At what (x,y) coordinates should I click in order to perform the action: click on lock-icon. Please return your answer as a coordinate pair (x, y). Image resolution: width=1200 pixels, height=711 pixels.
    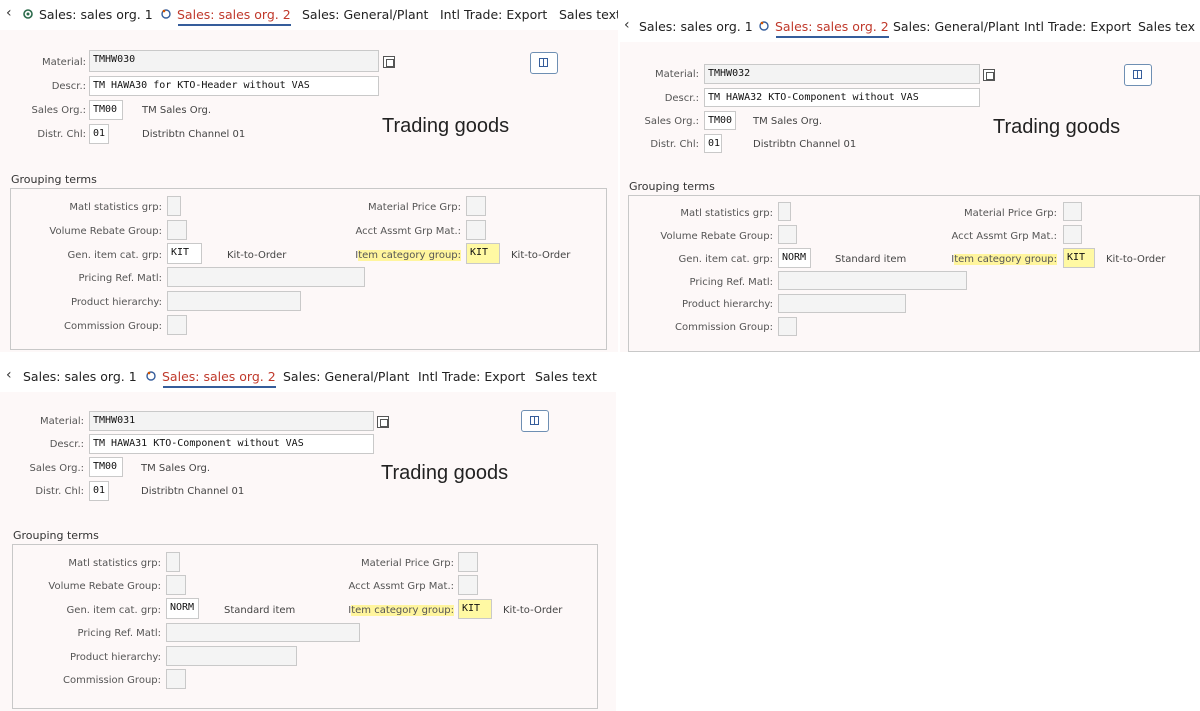
    Looking at the image, I should click on (28, 14).